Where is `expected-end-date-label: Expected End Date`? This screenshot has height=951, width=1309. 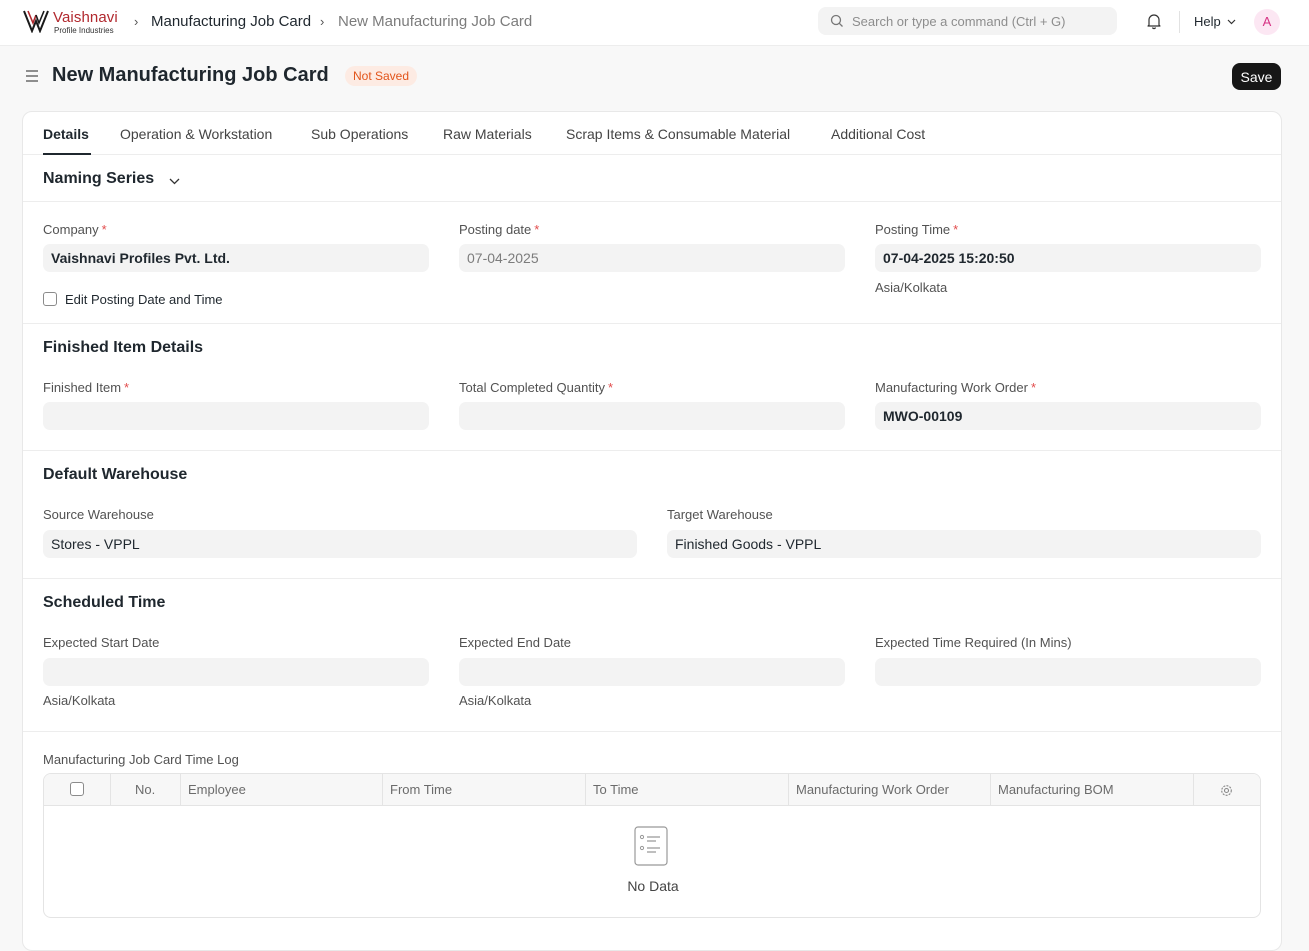
expected-end-date-label: Expected End Date is located at coordinates (515, 642).